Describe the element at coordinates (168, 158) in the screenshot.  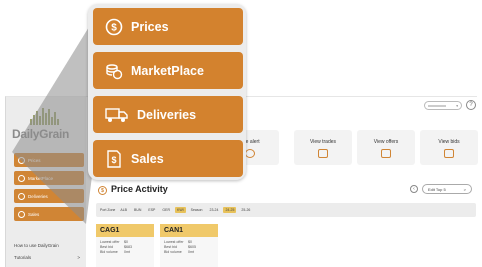
I see `menu-item-sales: $ Sales` at that location.